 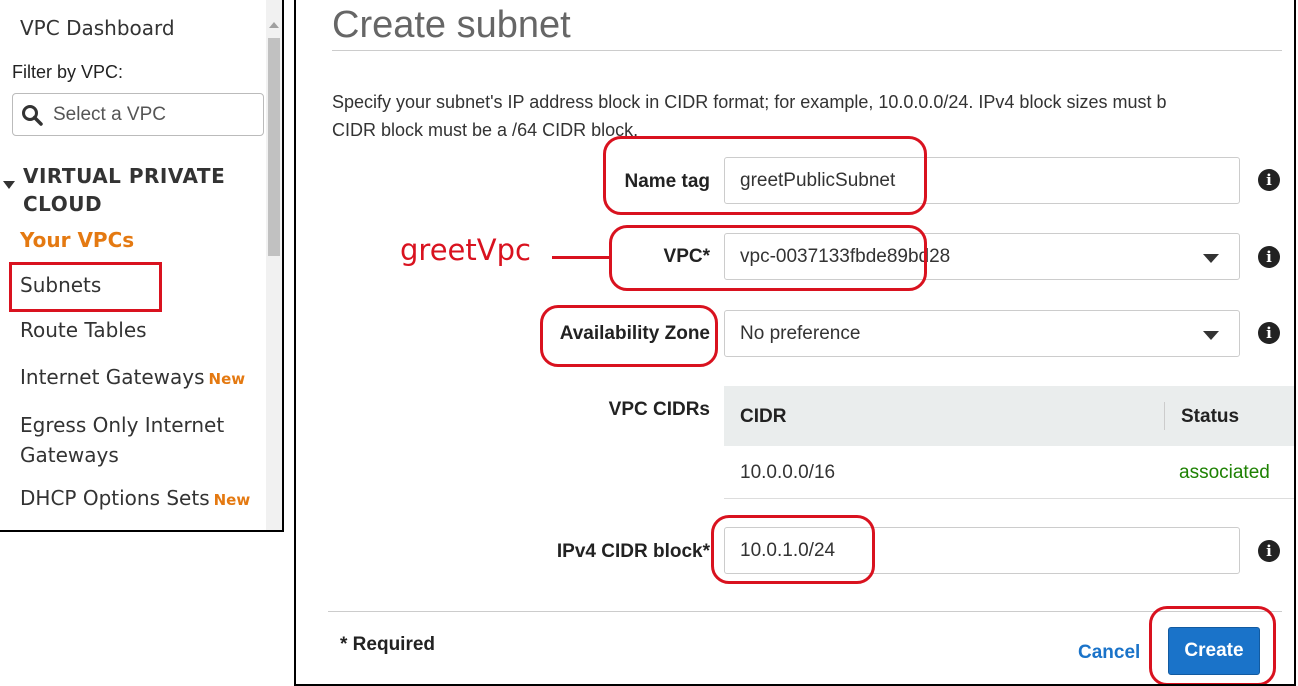 I want to click on search-placeholder: Select a VPC, so click(x=109, y=114).